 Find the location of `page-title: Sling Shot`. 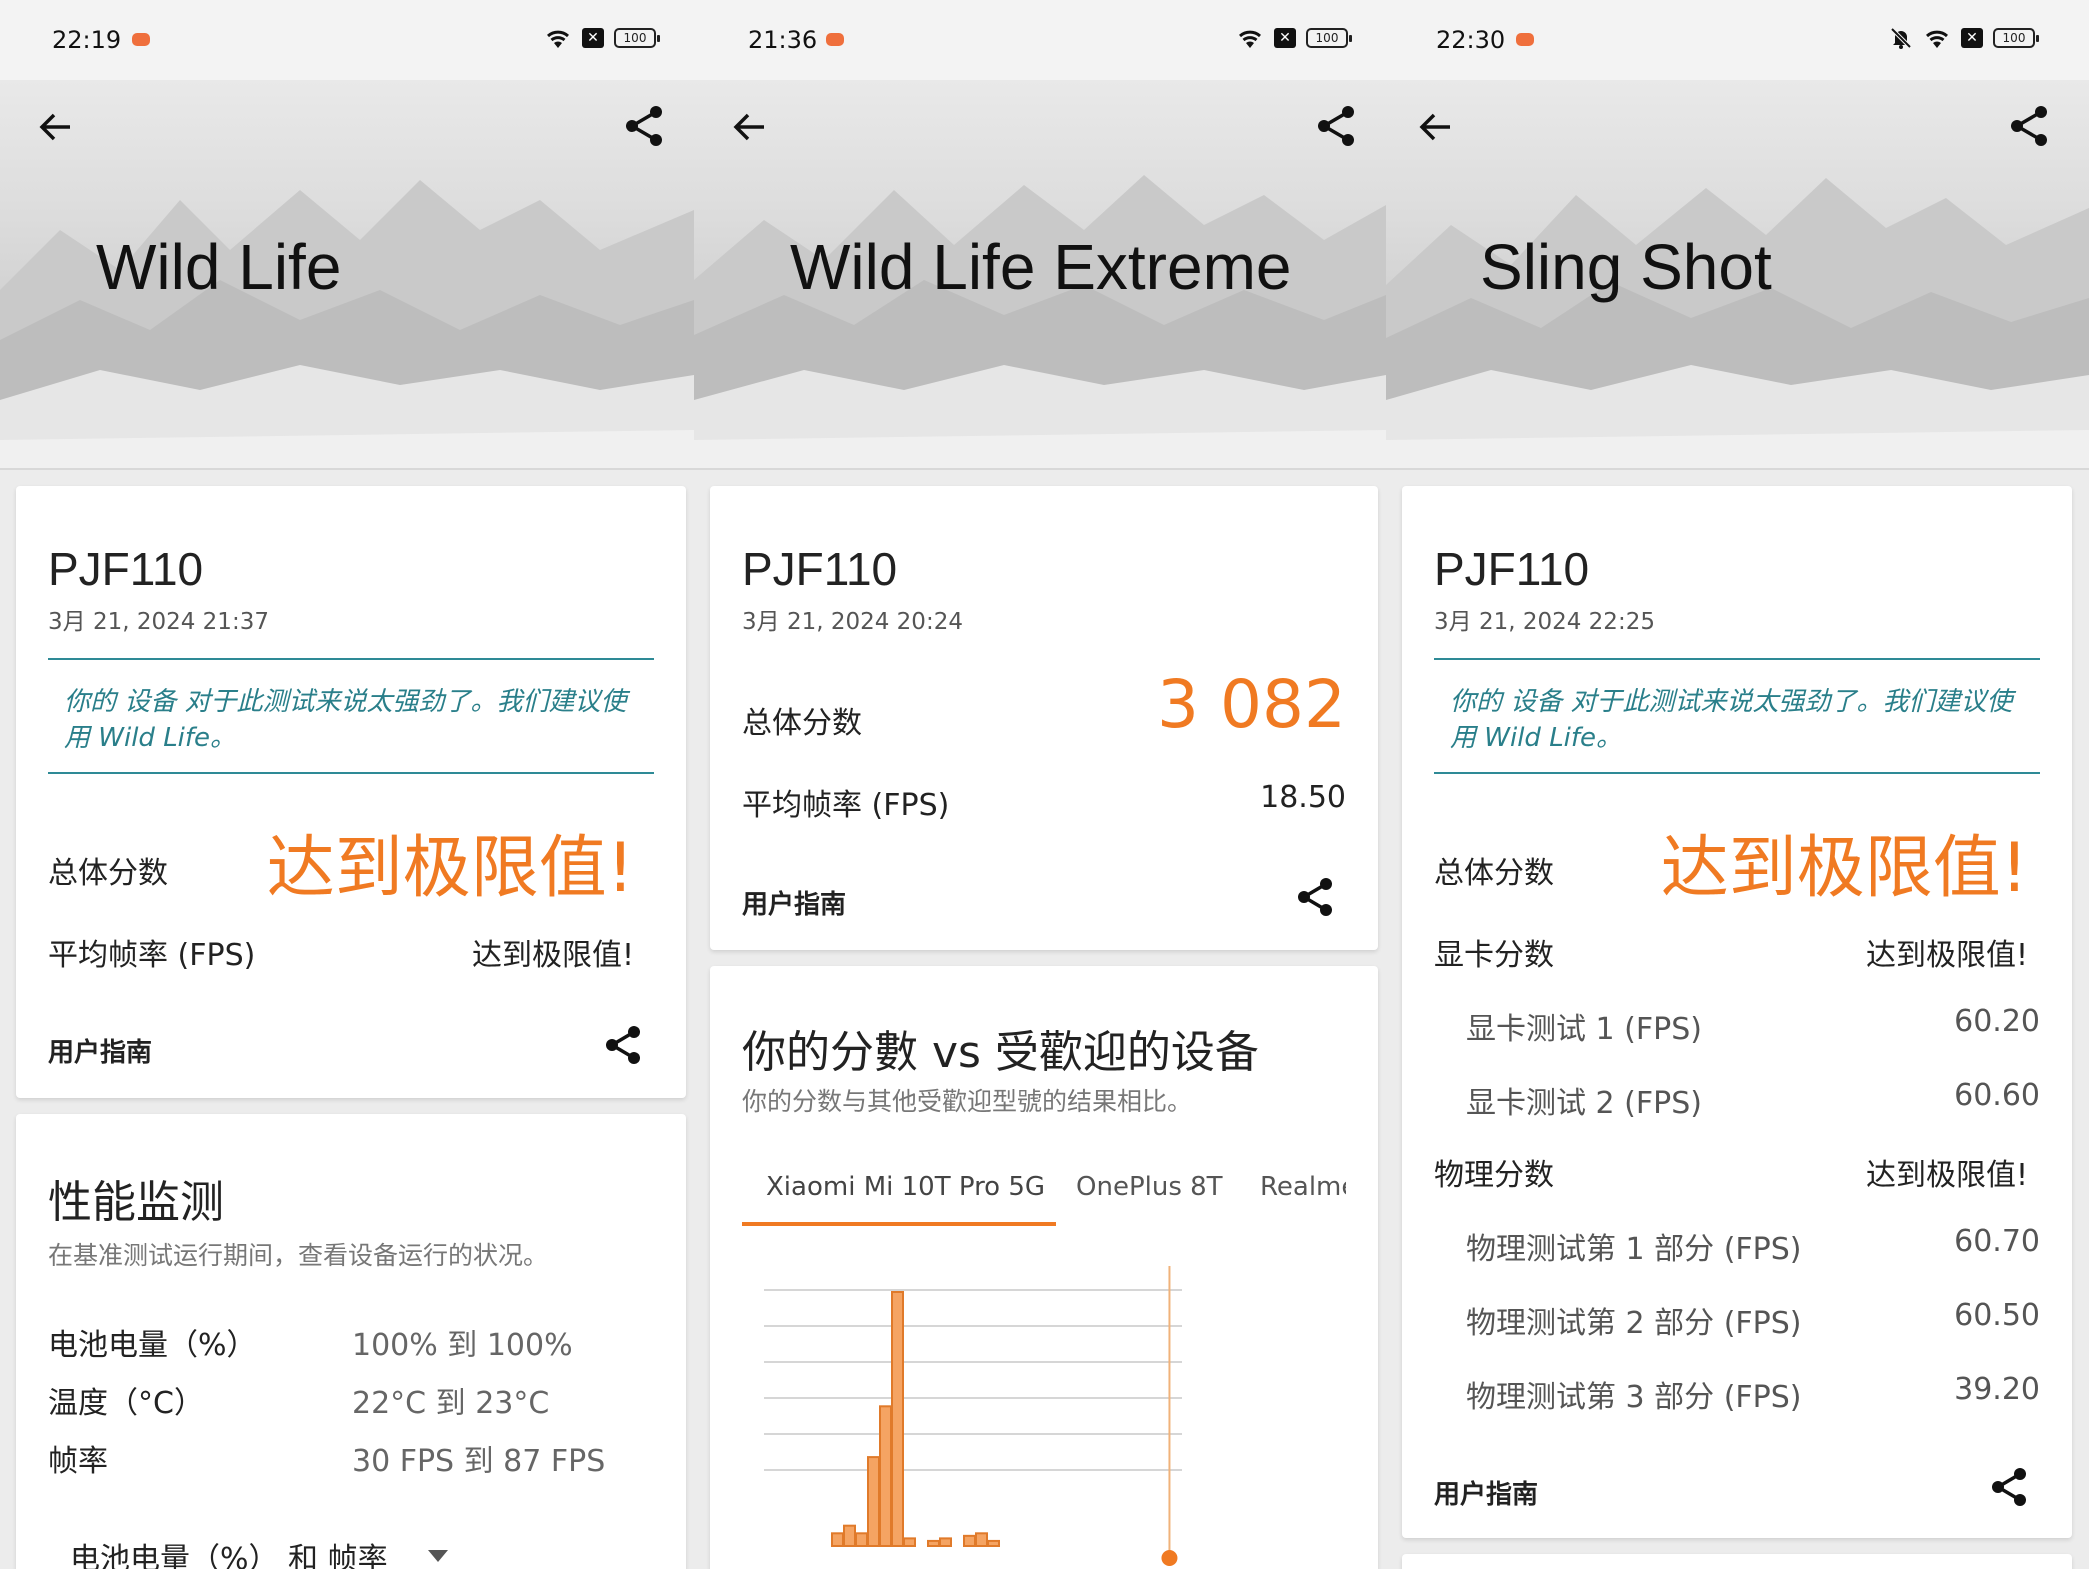

page-title: Sling Shot is located at coordinates (1626, 267).